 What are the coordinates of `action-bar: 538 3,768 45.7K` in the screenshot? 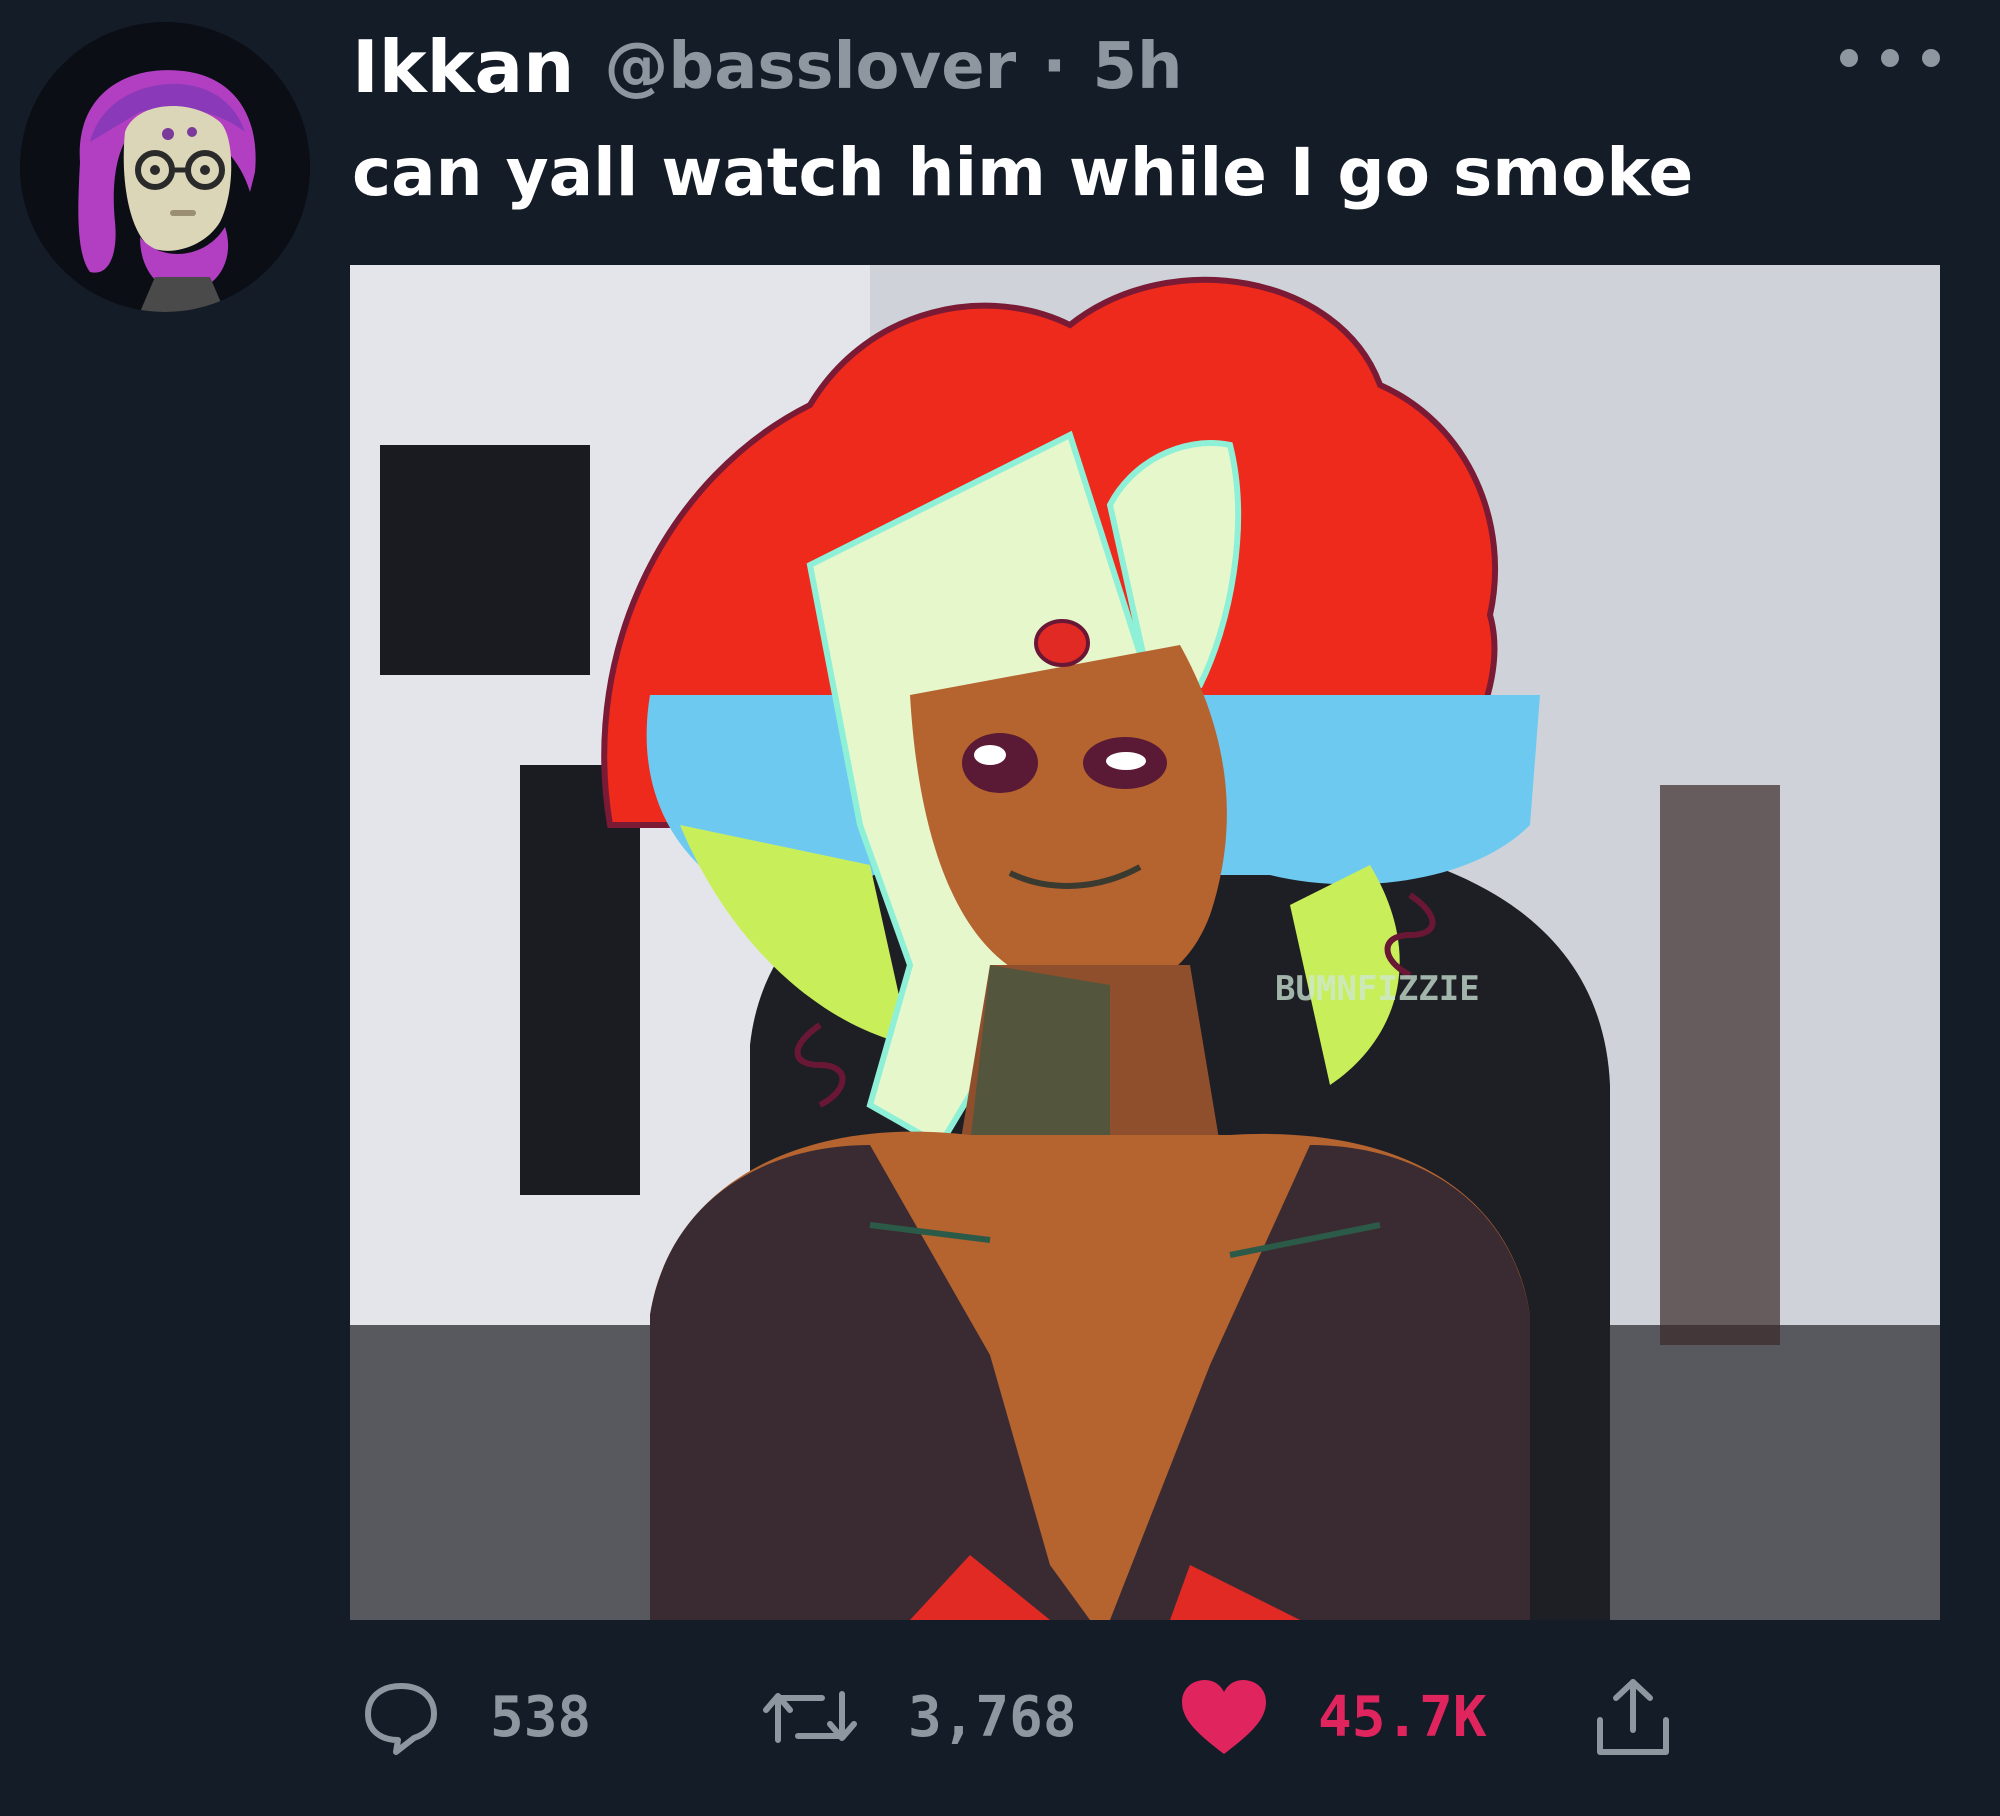 It's located at (1150, 1717).